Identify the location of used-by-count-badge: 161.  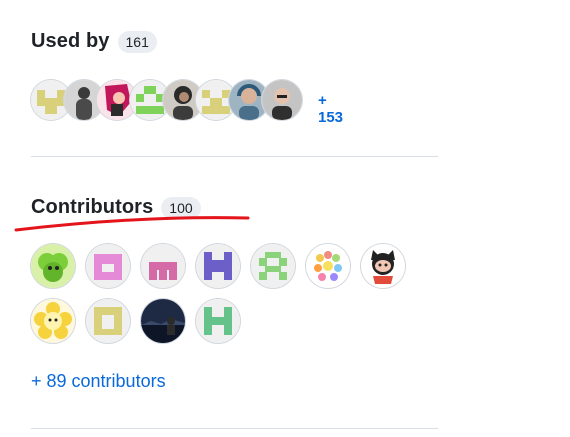
(137, 41).